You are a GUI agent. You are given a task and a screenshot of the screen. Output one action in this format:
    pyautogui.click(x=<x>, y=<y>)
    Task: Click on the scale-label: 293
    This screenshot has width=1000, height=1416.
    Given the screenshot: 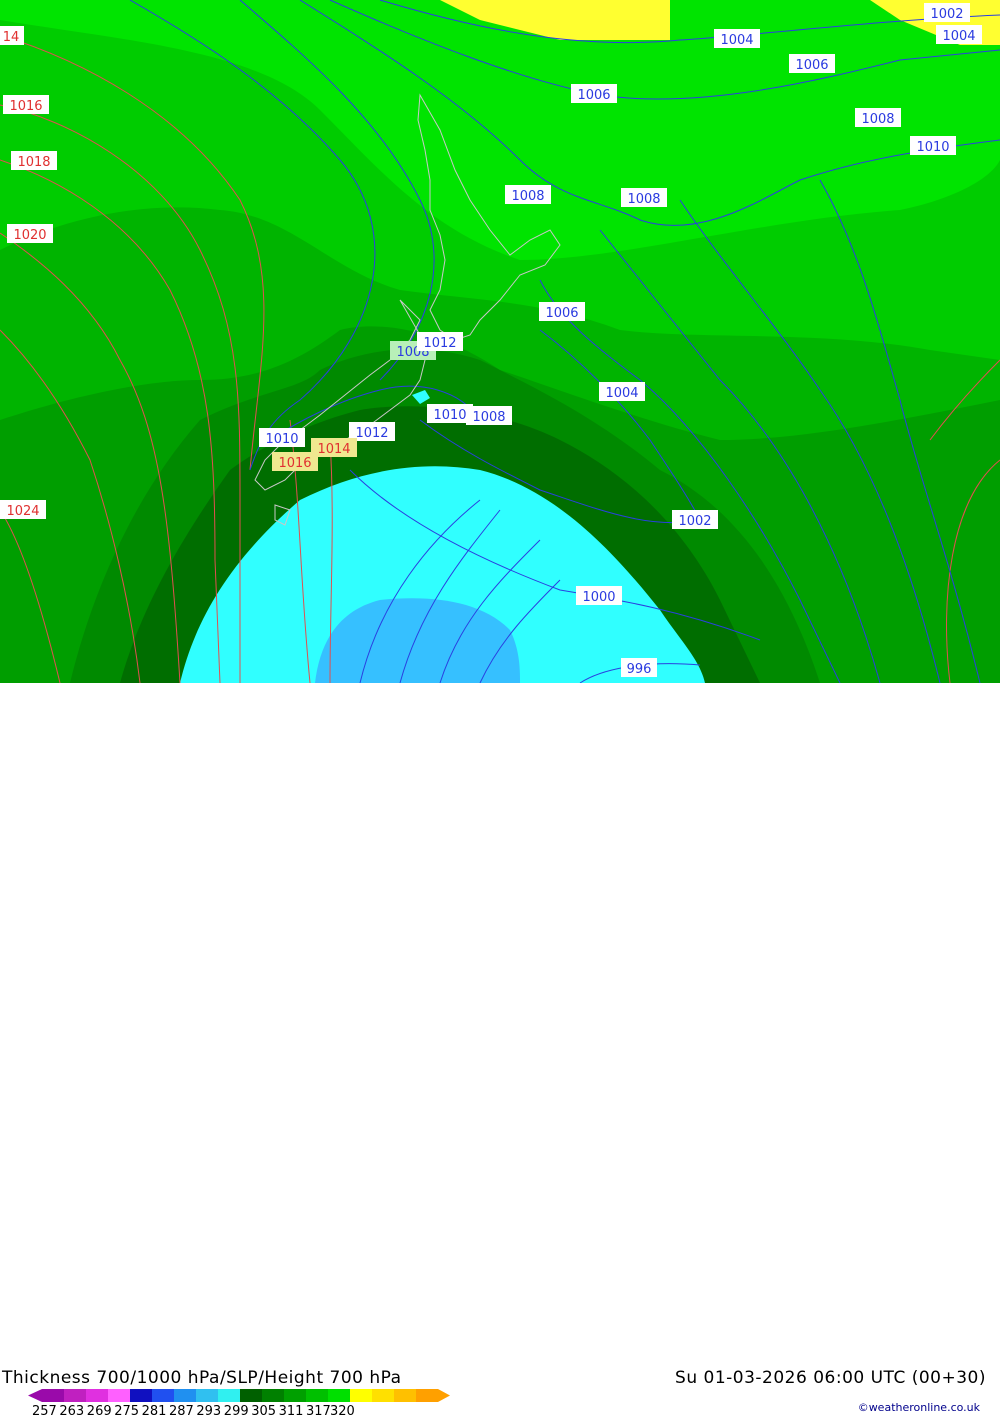 What is the action you would take?
    pyautogui.click(x=208, y=1410)
    